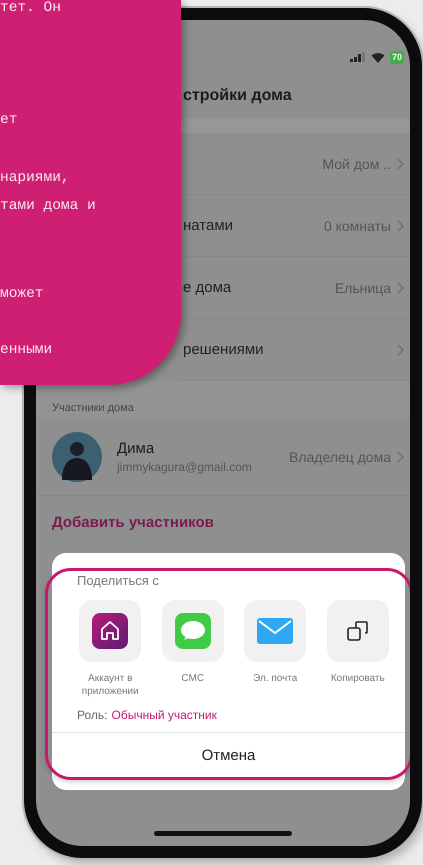 This screenshot has width=423, height=865. What do you see at coordinates (164, 715) in the screenshot?
I see `role-link: Обычный участник` at bounding box center [164, 715].